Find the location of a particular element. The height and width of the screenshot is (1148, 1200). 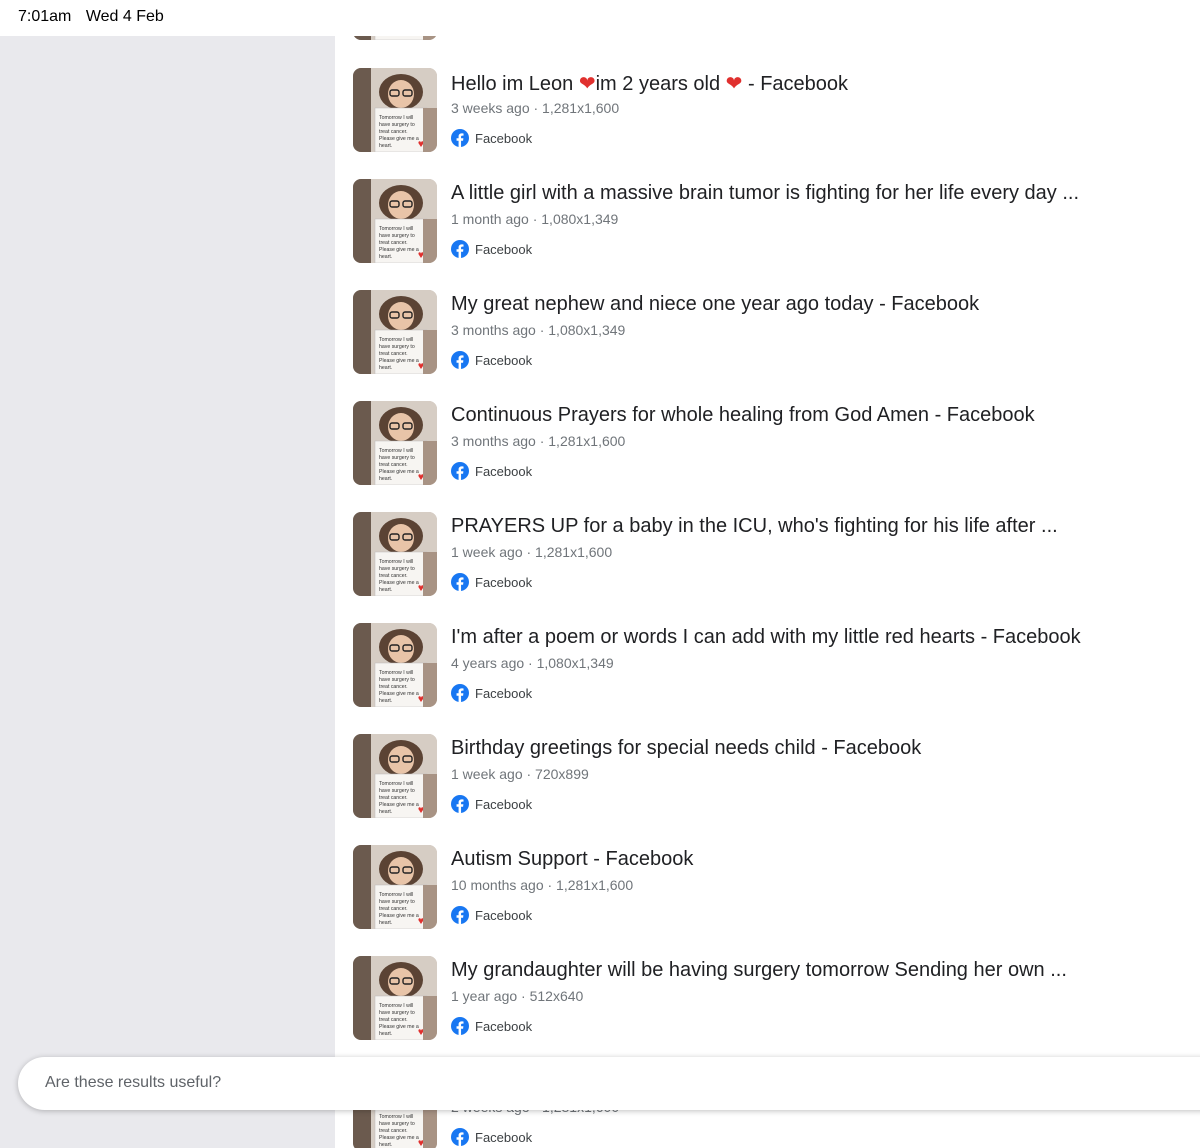

heart-emoji: ❤ is located at coordinates (587, 84).